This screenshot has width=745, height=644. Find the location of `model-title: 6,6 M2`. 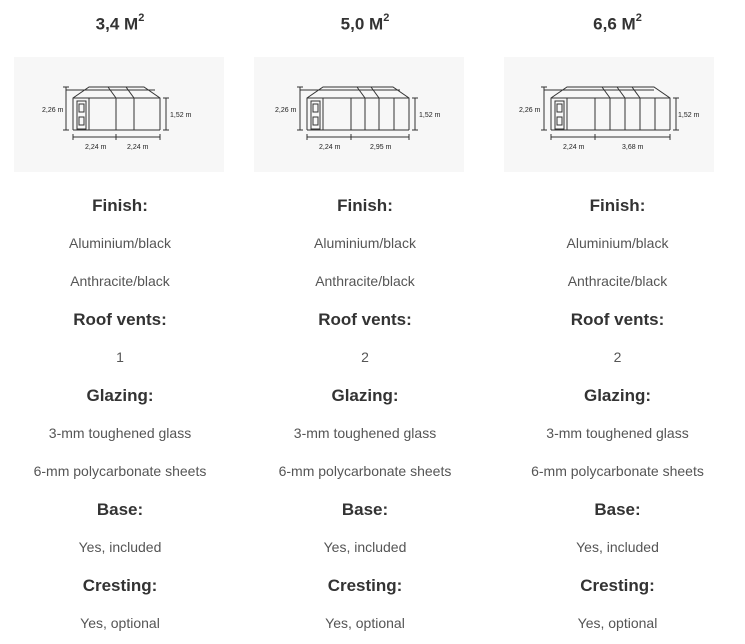

model-title: 6,6 M2 is located at coordinates (617, 23).